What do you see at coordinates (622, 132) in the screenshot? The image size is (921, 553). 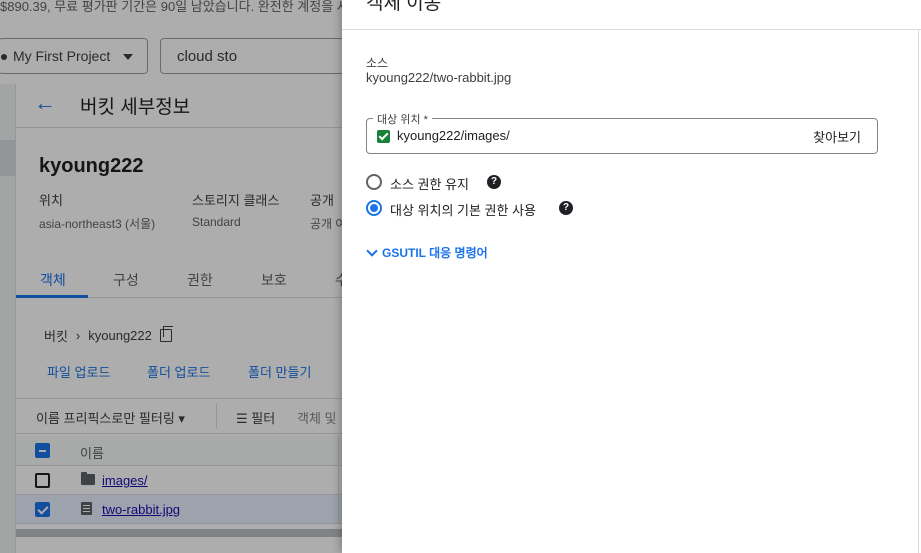 I see `destination-field: 대상 위치 * kyoung222/images/ 찾아보기` at bounding box center [622, 132].